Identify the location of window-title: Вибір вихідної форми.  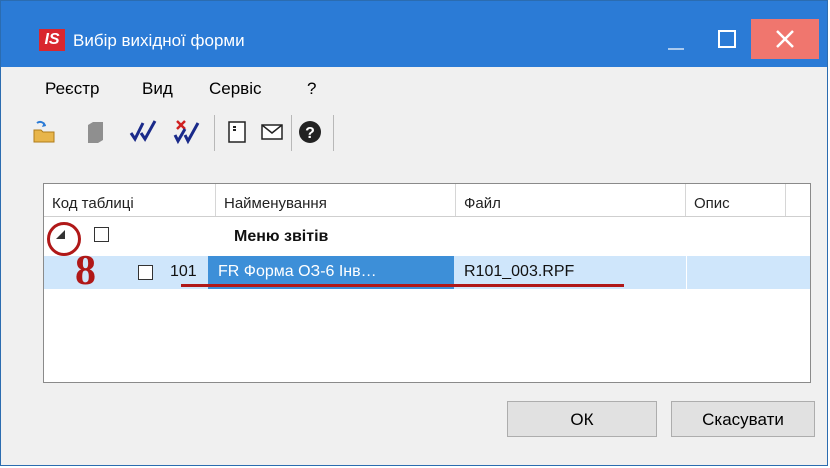
(159, 40).